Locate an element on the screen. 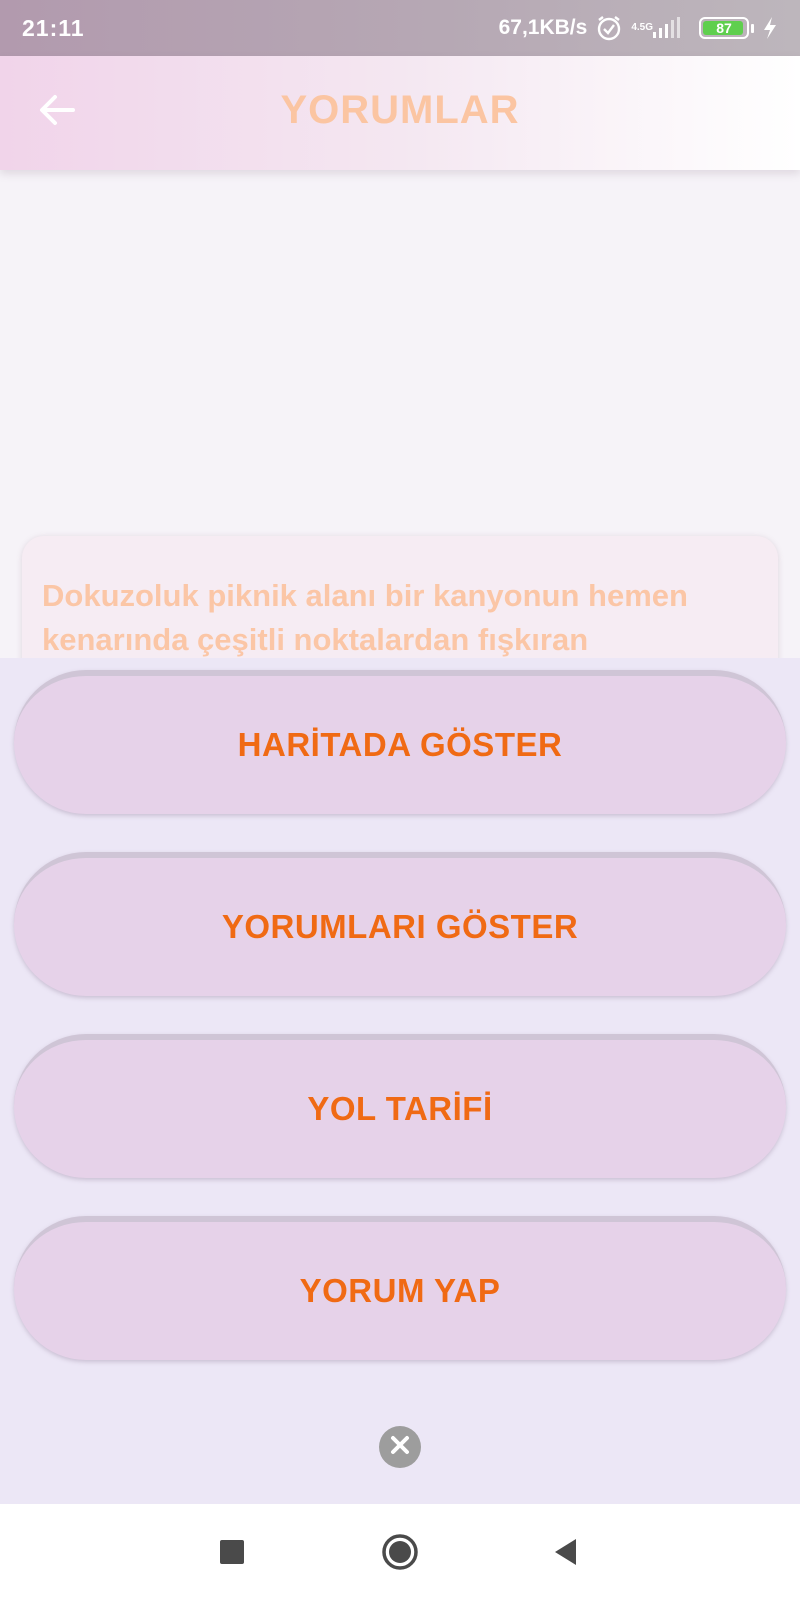 This screenshot has height=1600, width=800. network-speed: 67,1KB/s is located at coordinates (543, 27).